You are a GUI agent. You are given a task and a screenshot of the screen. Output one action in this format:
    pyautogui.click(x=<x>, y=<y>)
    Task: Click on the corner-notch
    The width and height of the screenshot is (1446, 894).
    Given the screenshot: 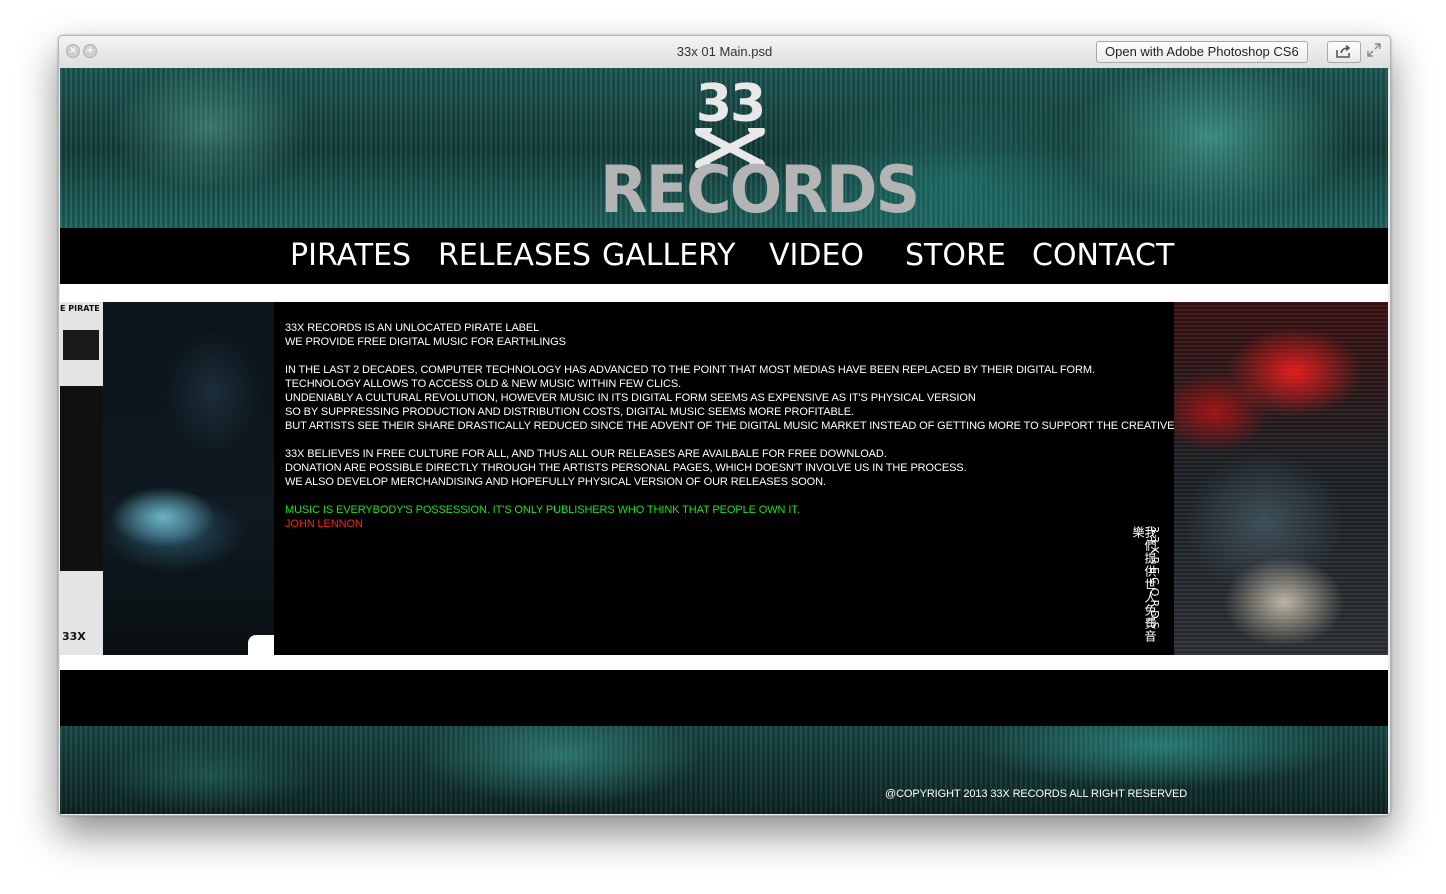 What is the action you would take?
    pyautogui.click(x=261, y=645)
    